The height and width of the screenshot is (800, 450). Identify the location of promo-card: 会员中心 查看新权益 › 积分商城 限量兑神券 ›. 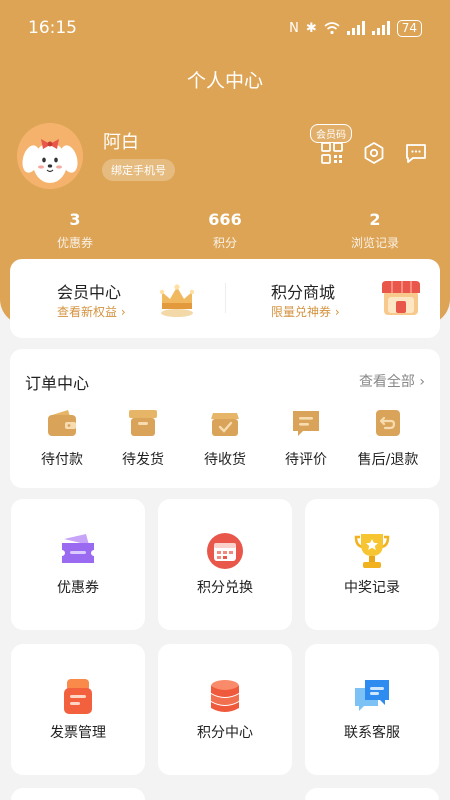
(225, 298).